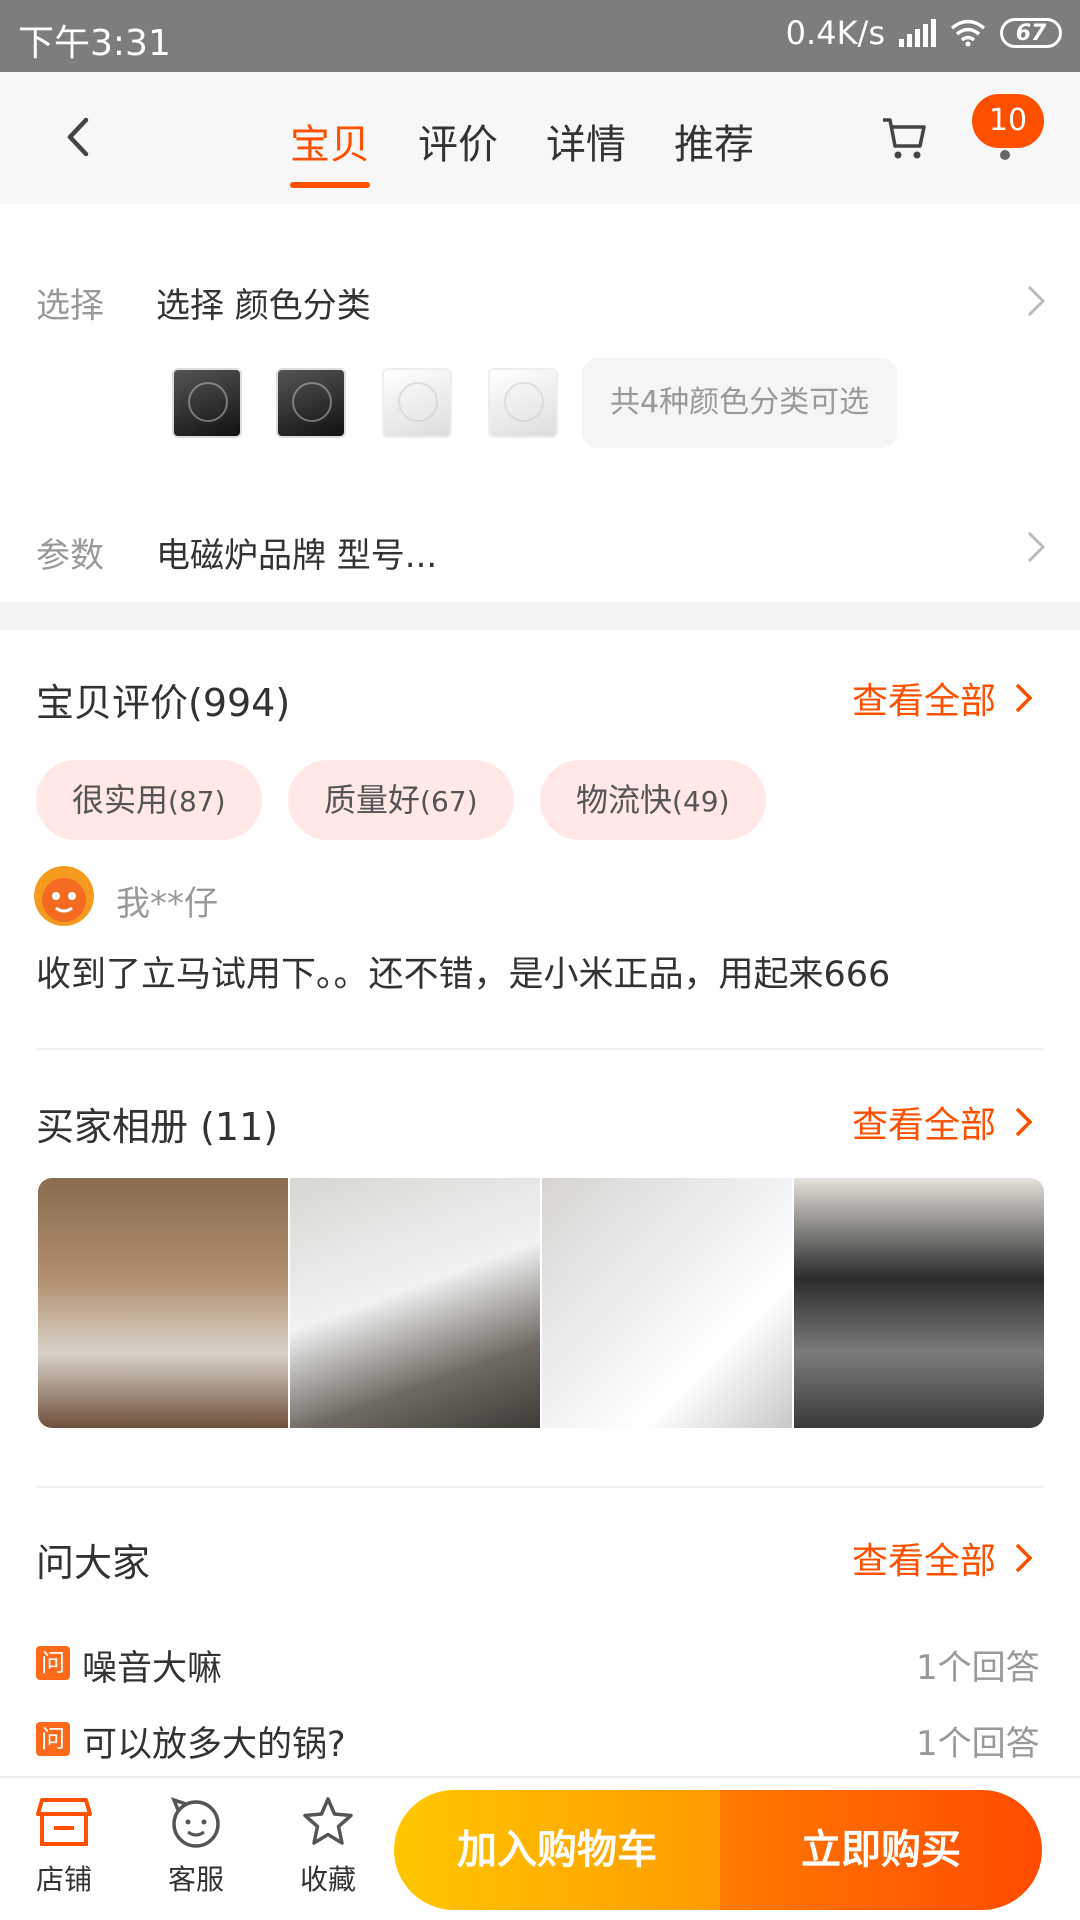 The width and height of the screenshot is (1080, 1920). What do you see at coordinates (1005, 155) in the screenshot?
I see `more-dot-icon` at bounding box center [1005, 155].